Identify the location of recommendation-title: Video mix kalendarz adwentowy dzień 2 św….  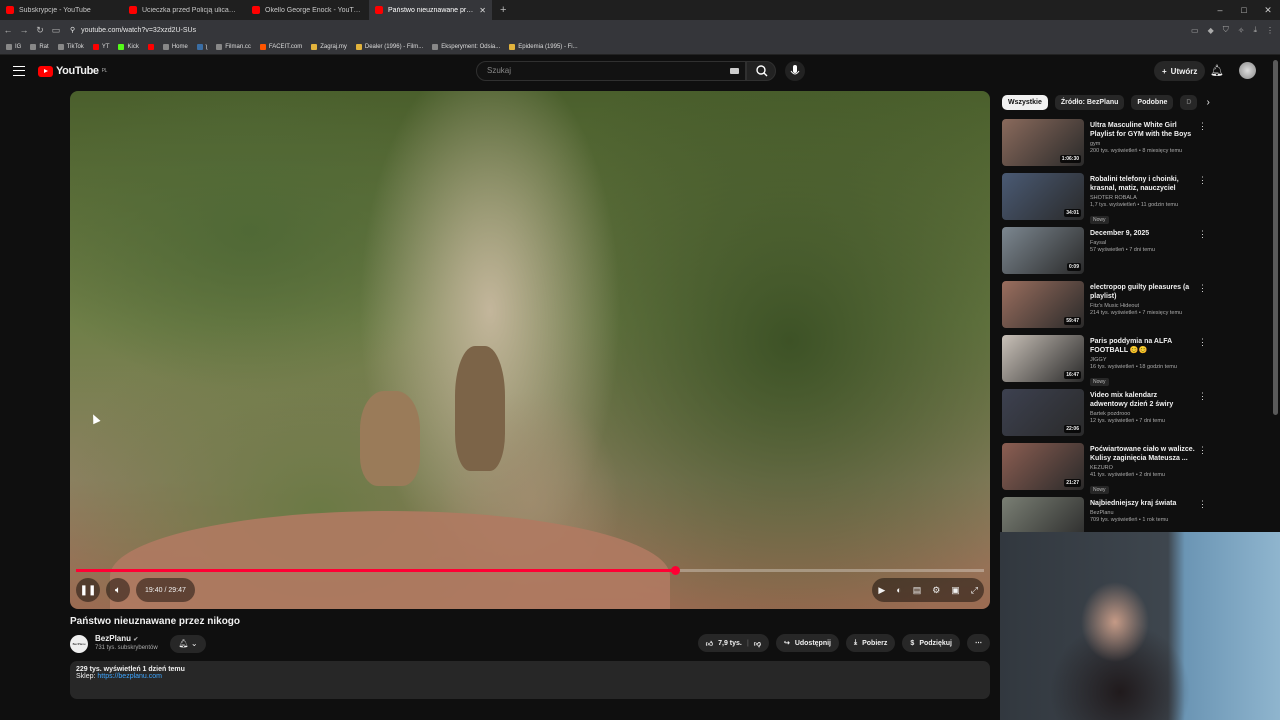
(1142, 400).